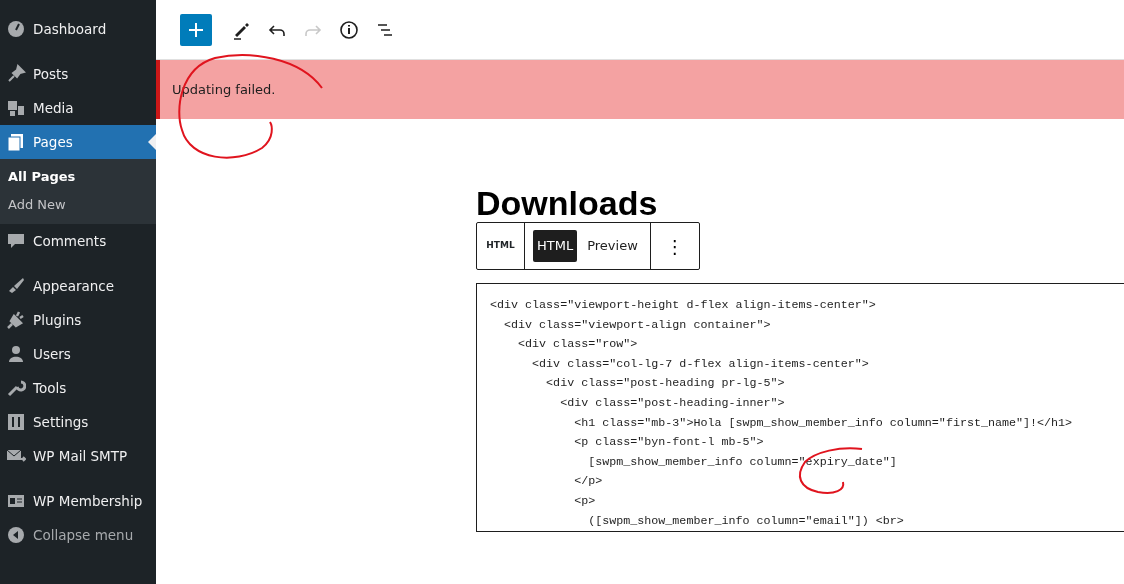  Describe the element at coordinates (567, 203) in the screenshot. I see `page-title: Downloads` at that location.